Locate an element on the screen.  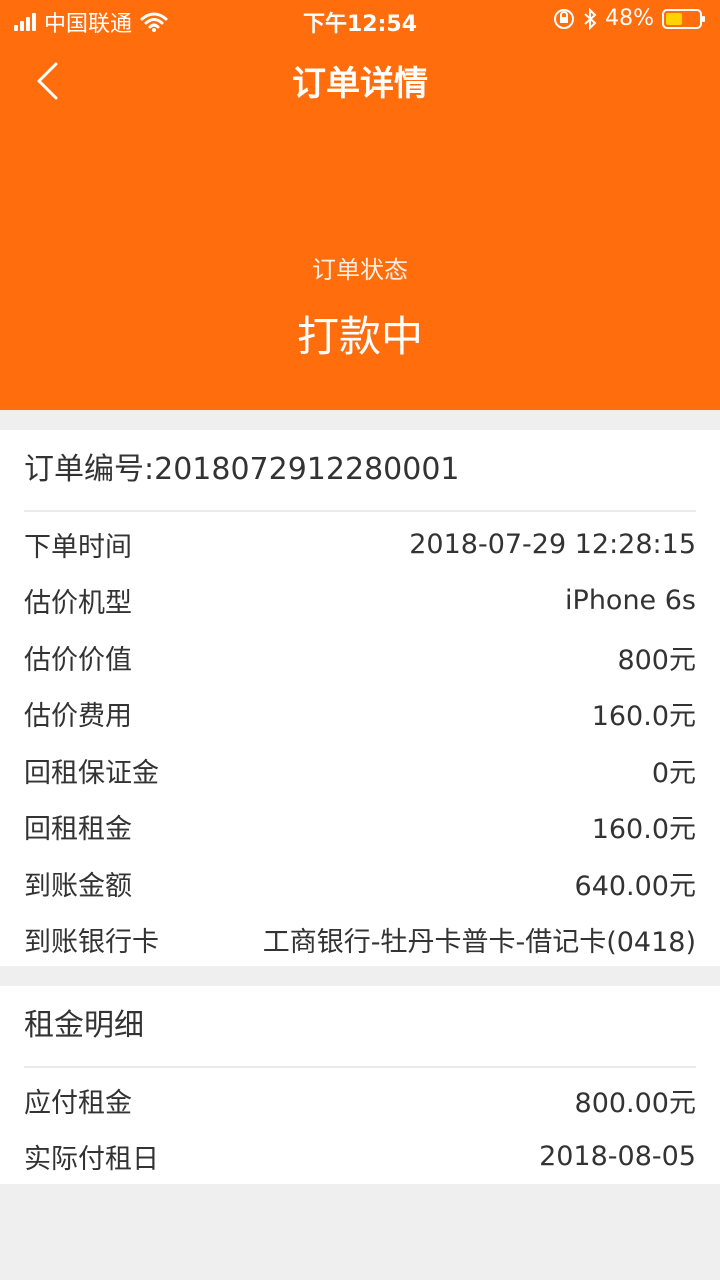
row-value: 800.00元 is located at coordinates (635, 1103).